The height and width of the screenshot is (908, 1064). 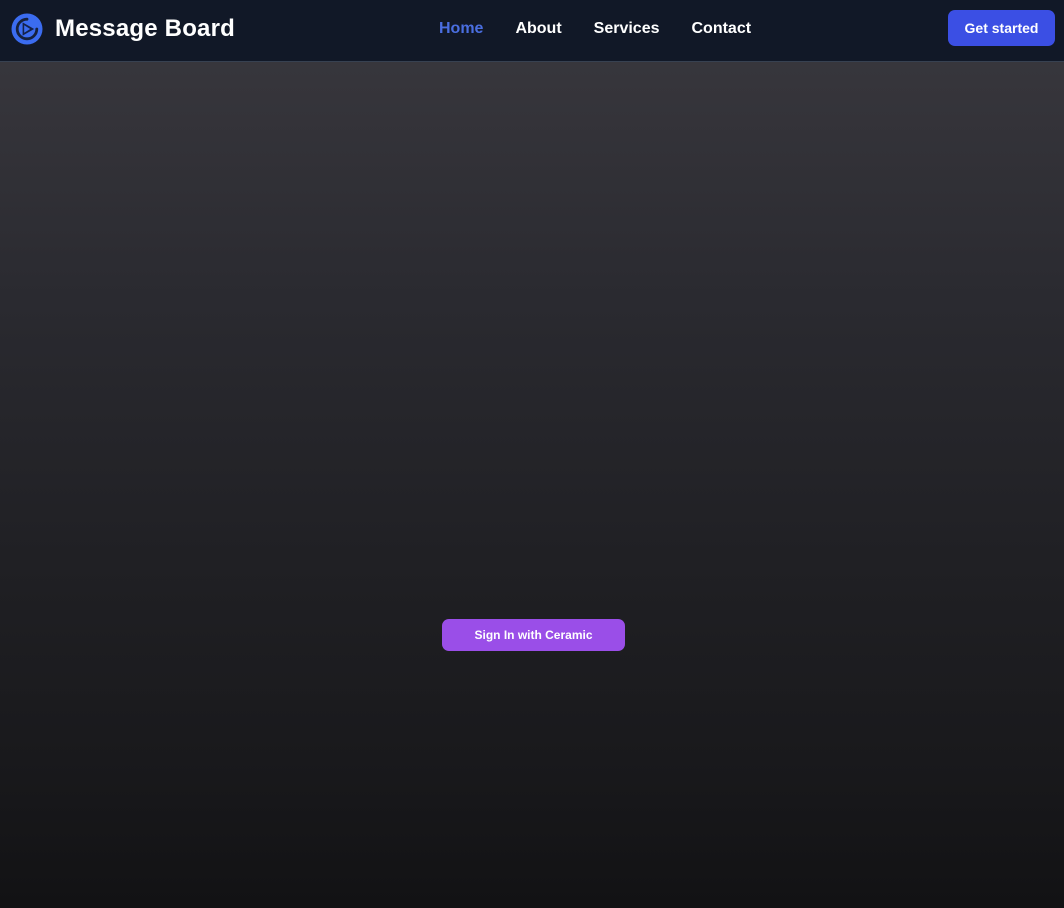 I want to click on brand-link: Message Board, so click(x=123, y=29).